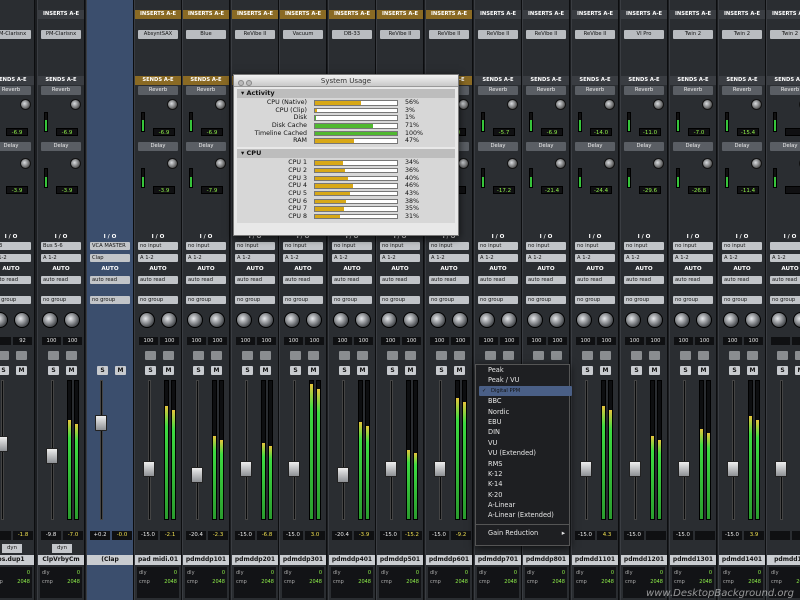  Describe the element at coordinates (522, 495) in the screenshot. I see `menu-item: K-20` at that location.